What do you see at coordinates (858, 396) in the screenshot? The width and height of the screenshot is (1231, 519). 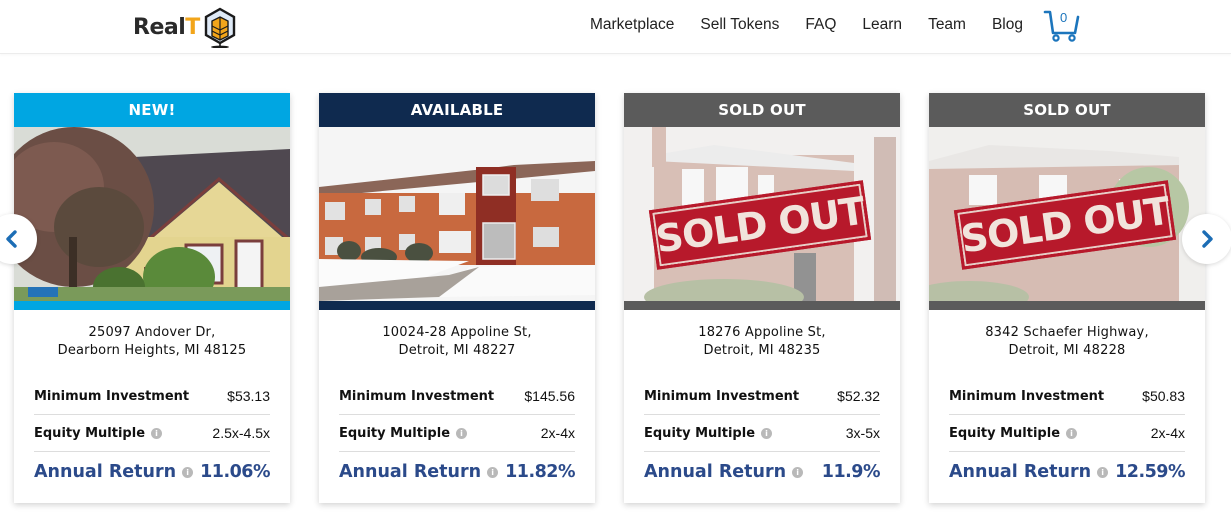 I see `min-investment-value: $52.32` at bounding box center [858, 396].